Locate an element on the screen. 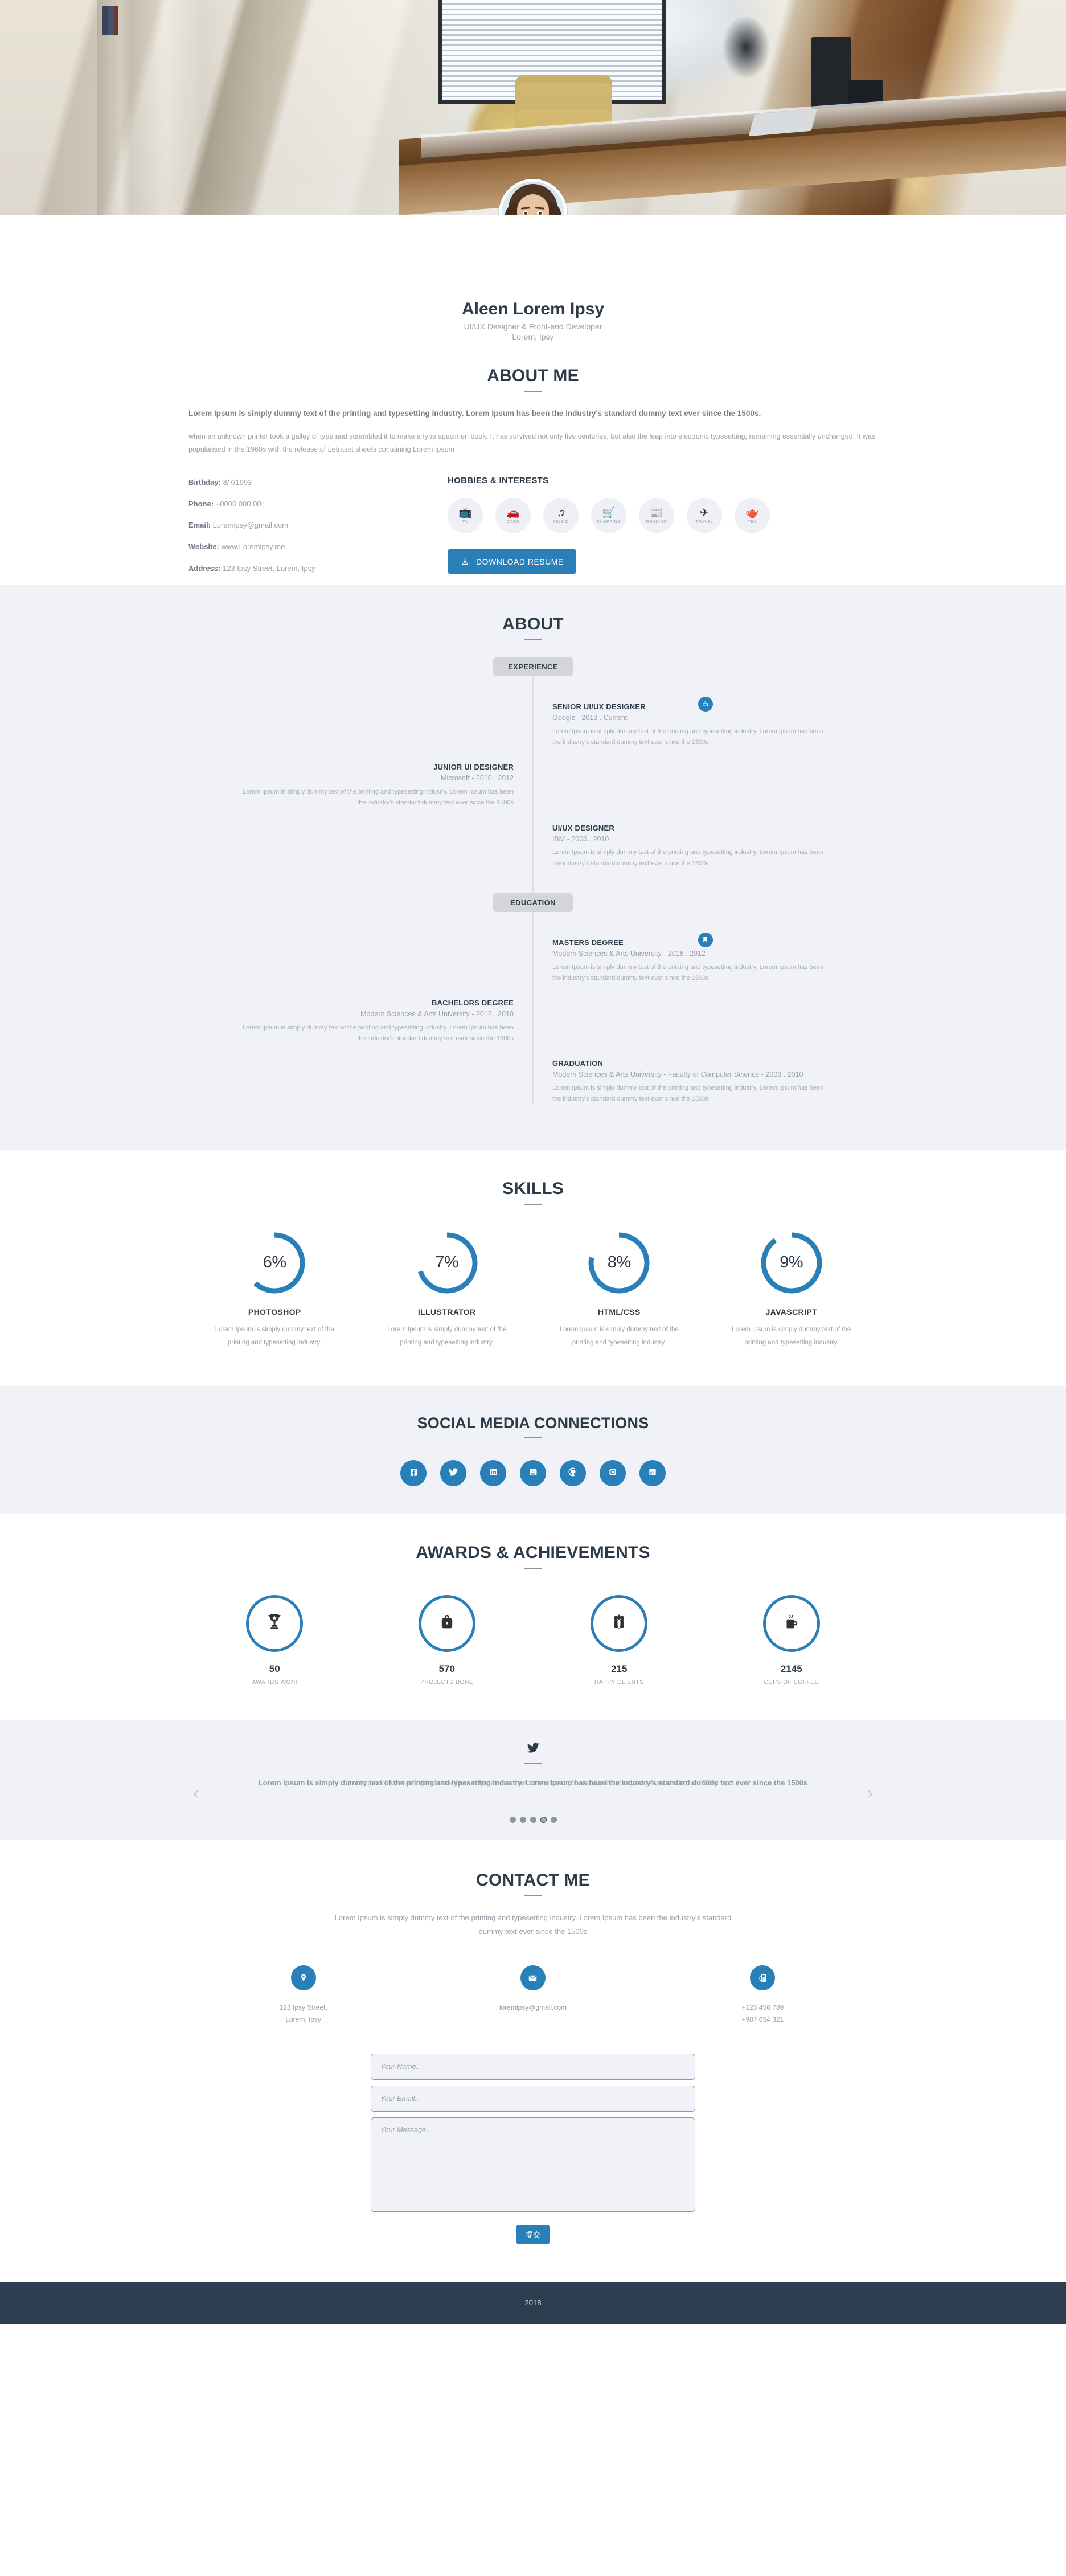 The width and height of the screenshot is (1066, 2576). entry-title: GRADUATION is located at coordinates (578, 1063).